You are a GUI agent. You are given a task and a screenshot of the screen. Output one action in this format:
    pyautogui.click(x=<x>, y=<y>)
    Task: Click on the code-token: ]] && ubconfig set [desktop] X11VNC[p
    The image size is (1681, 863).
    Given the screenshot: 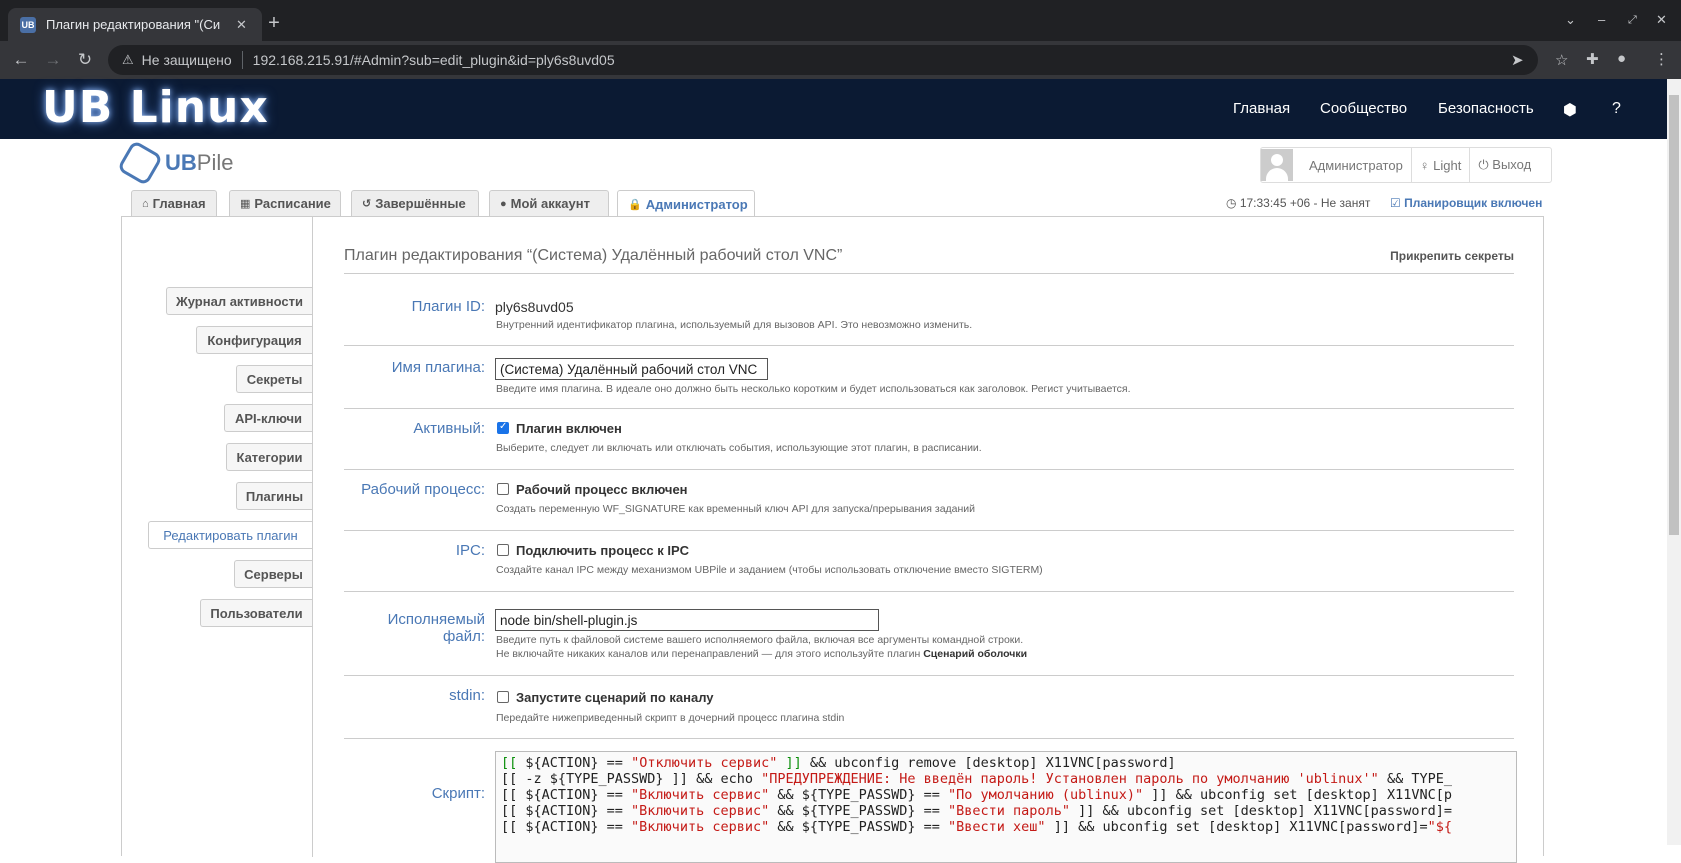 What is the action you would take?
    pyautogui.click(x=1297, y=795)
    